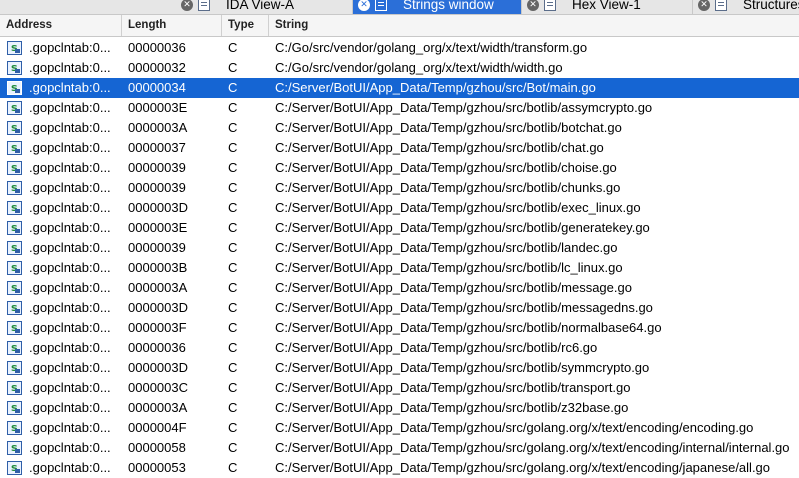  What do you see at coordinates (158, 207) in the screenshot?
I see `length-cell: 0000003D` at bounding box center [158, 207].